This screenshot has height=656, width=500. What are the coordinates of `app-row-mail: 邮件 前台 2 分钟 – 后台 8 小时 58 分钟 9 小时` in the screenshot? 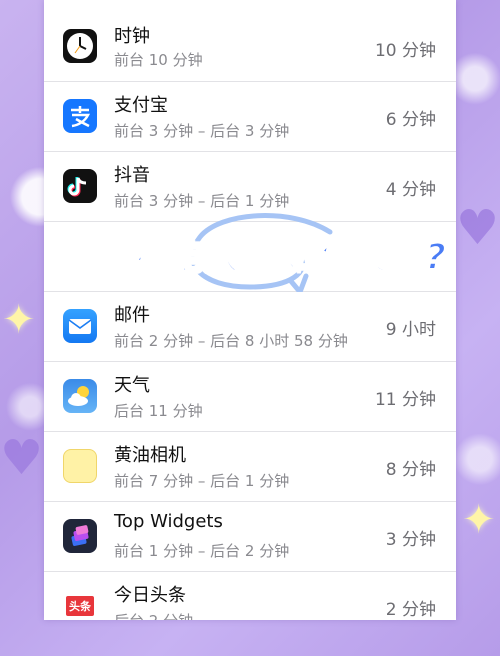 It's located at (250, 327).